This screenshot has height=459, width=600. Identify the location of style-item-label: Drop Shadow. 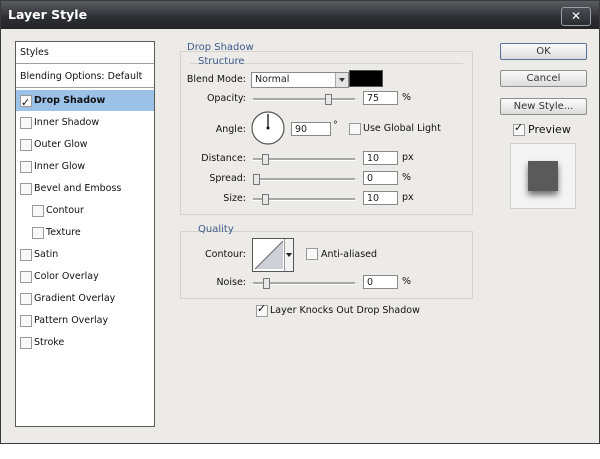
(70, 100).